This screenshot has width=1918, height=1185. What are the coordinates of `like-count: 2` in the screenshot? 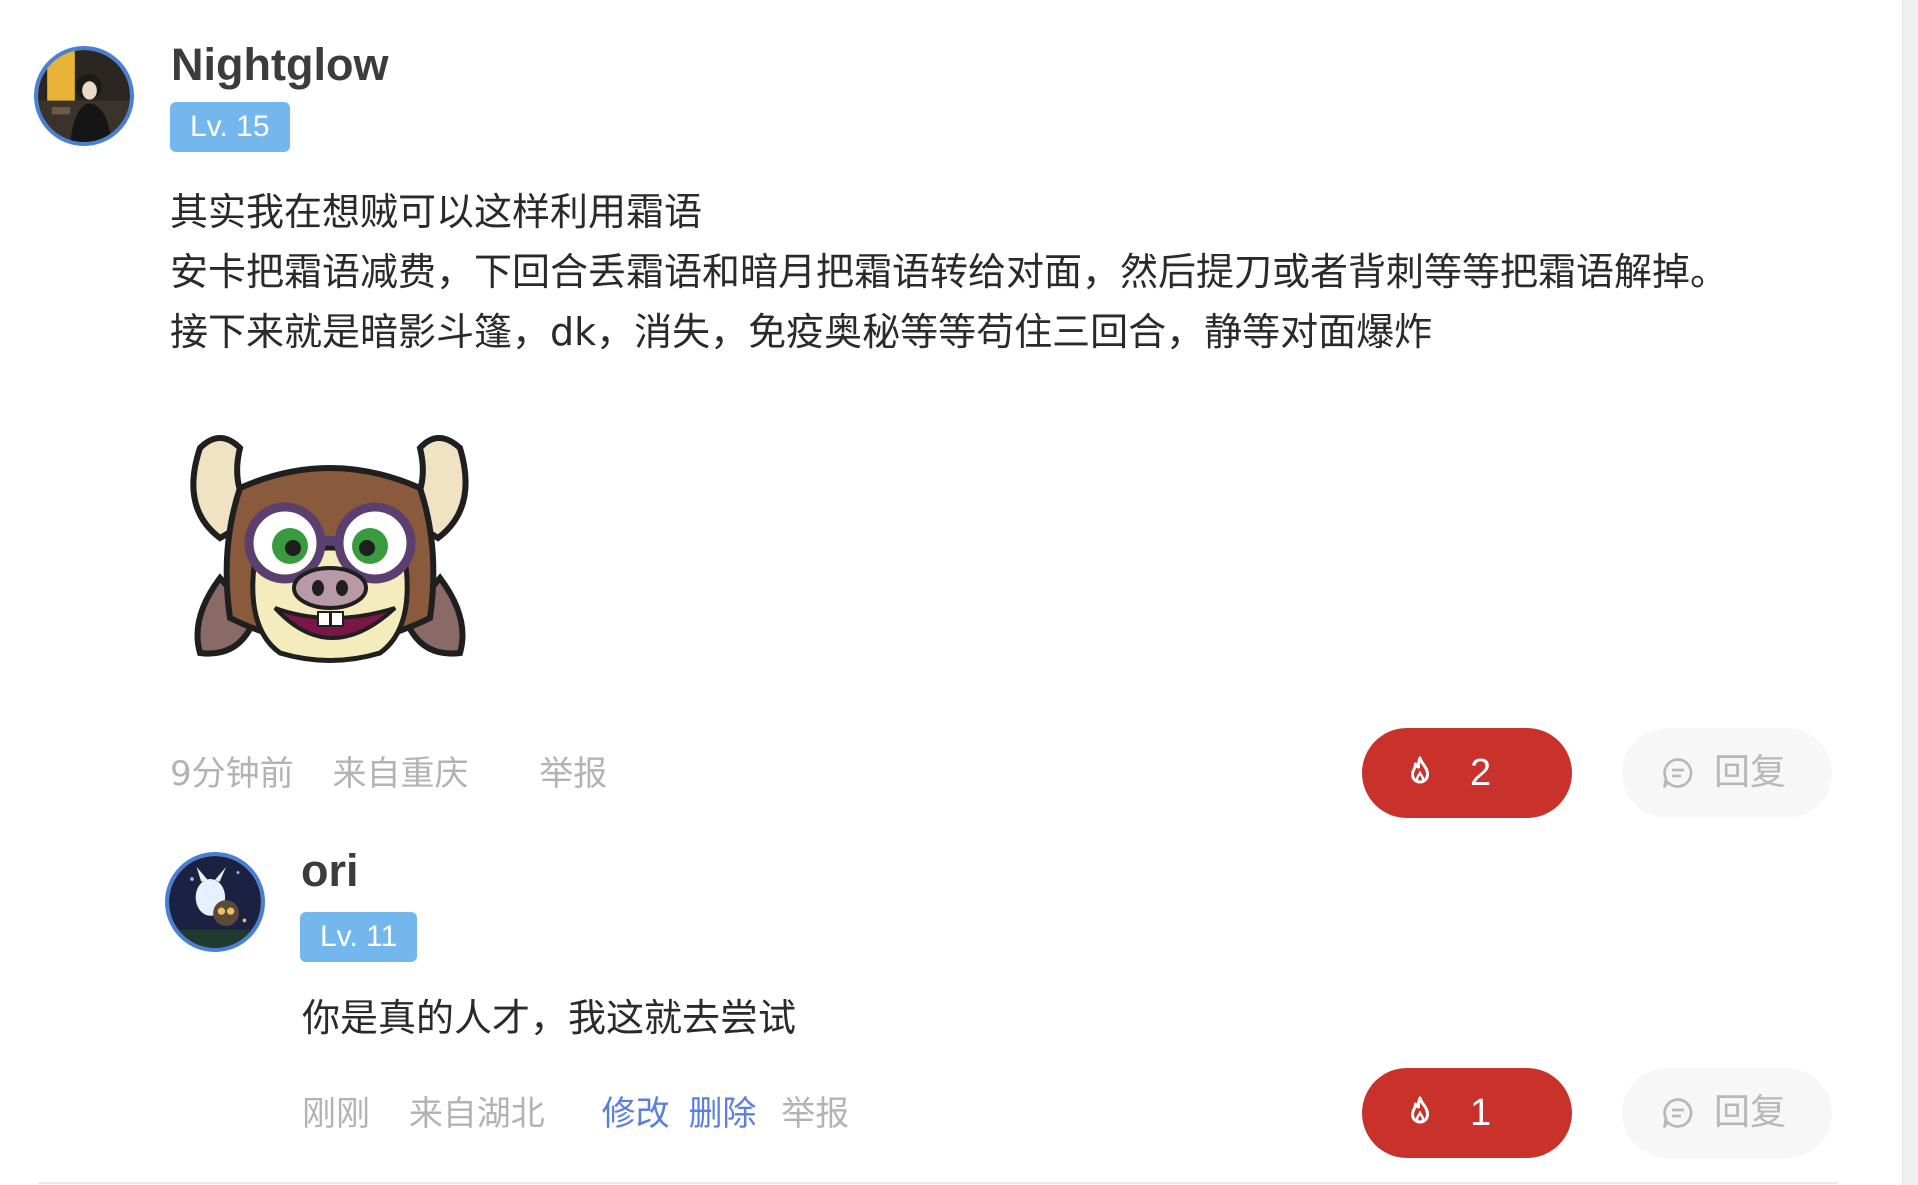 It's located at (1481, 773).